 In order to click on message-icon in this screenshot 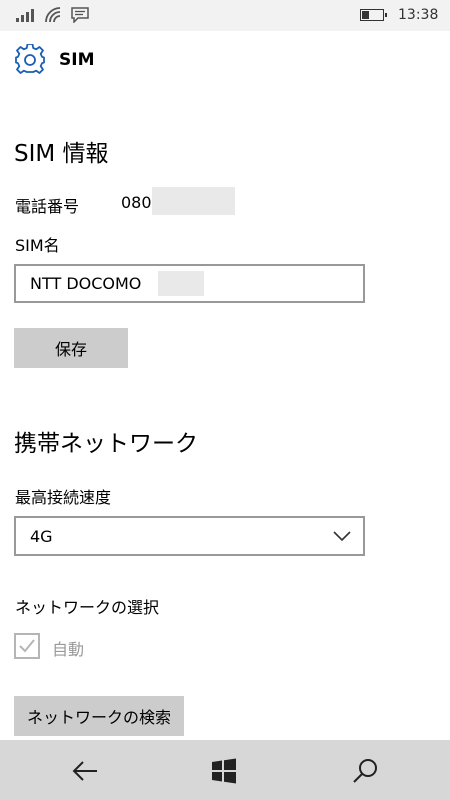, I will do `click(80, 15)`.